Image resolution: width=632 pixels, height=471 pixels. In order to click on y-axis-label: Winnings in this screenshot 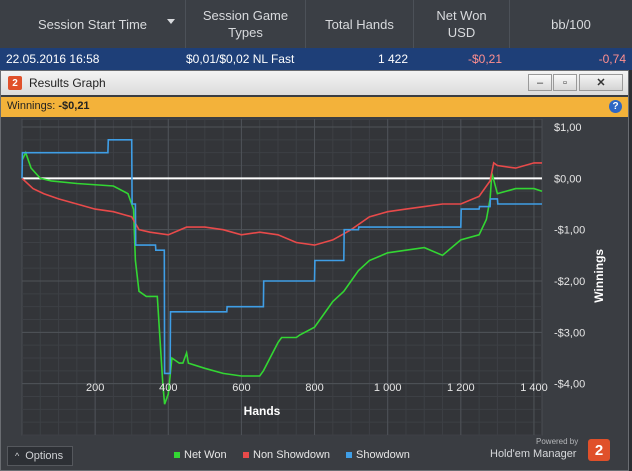, I will do `click(599, 276)`.